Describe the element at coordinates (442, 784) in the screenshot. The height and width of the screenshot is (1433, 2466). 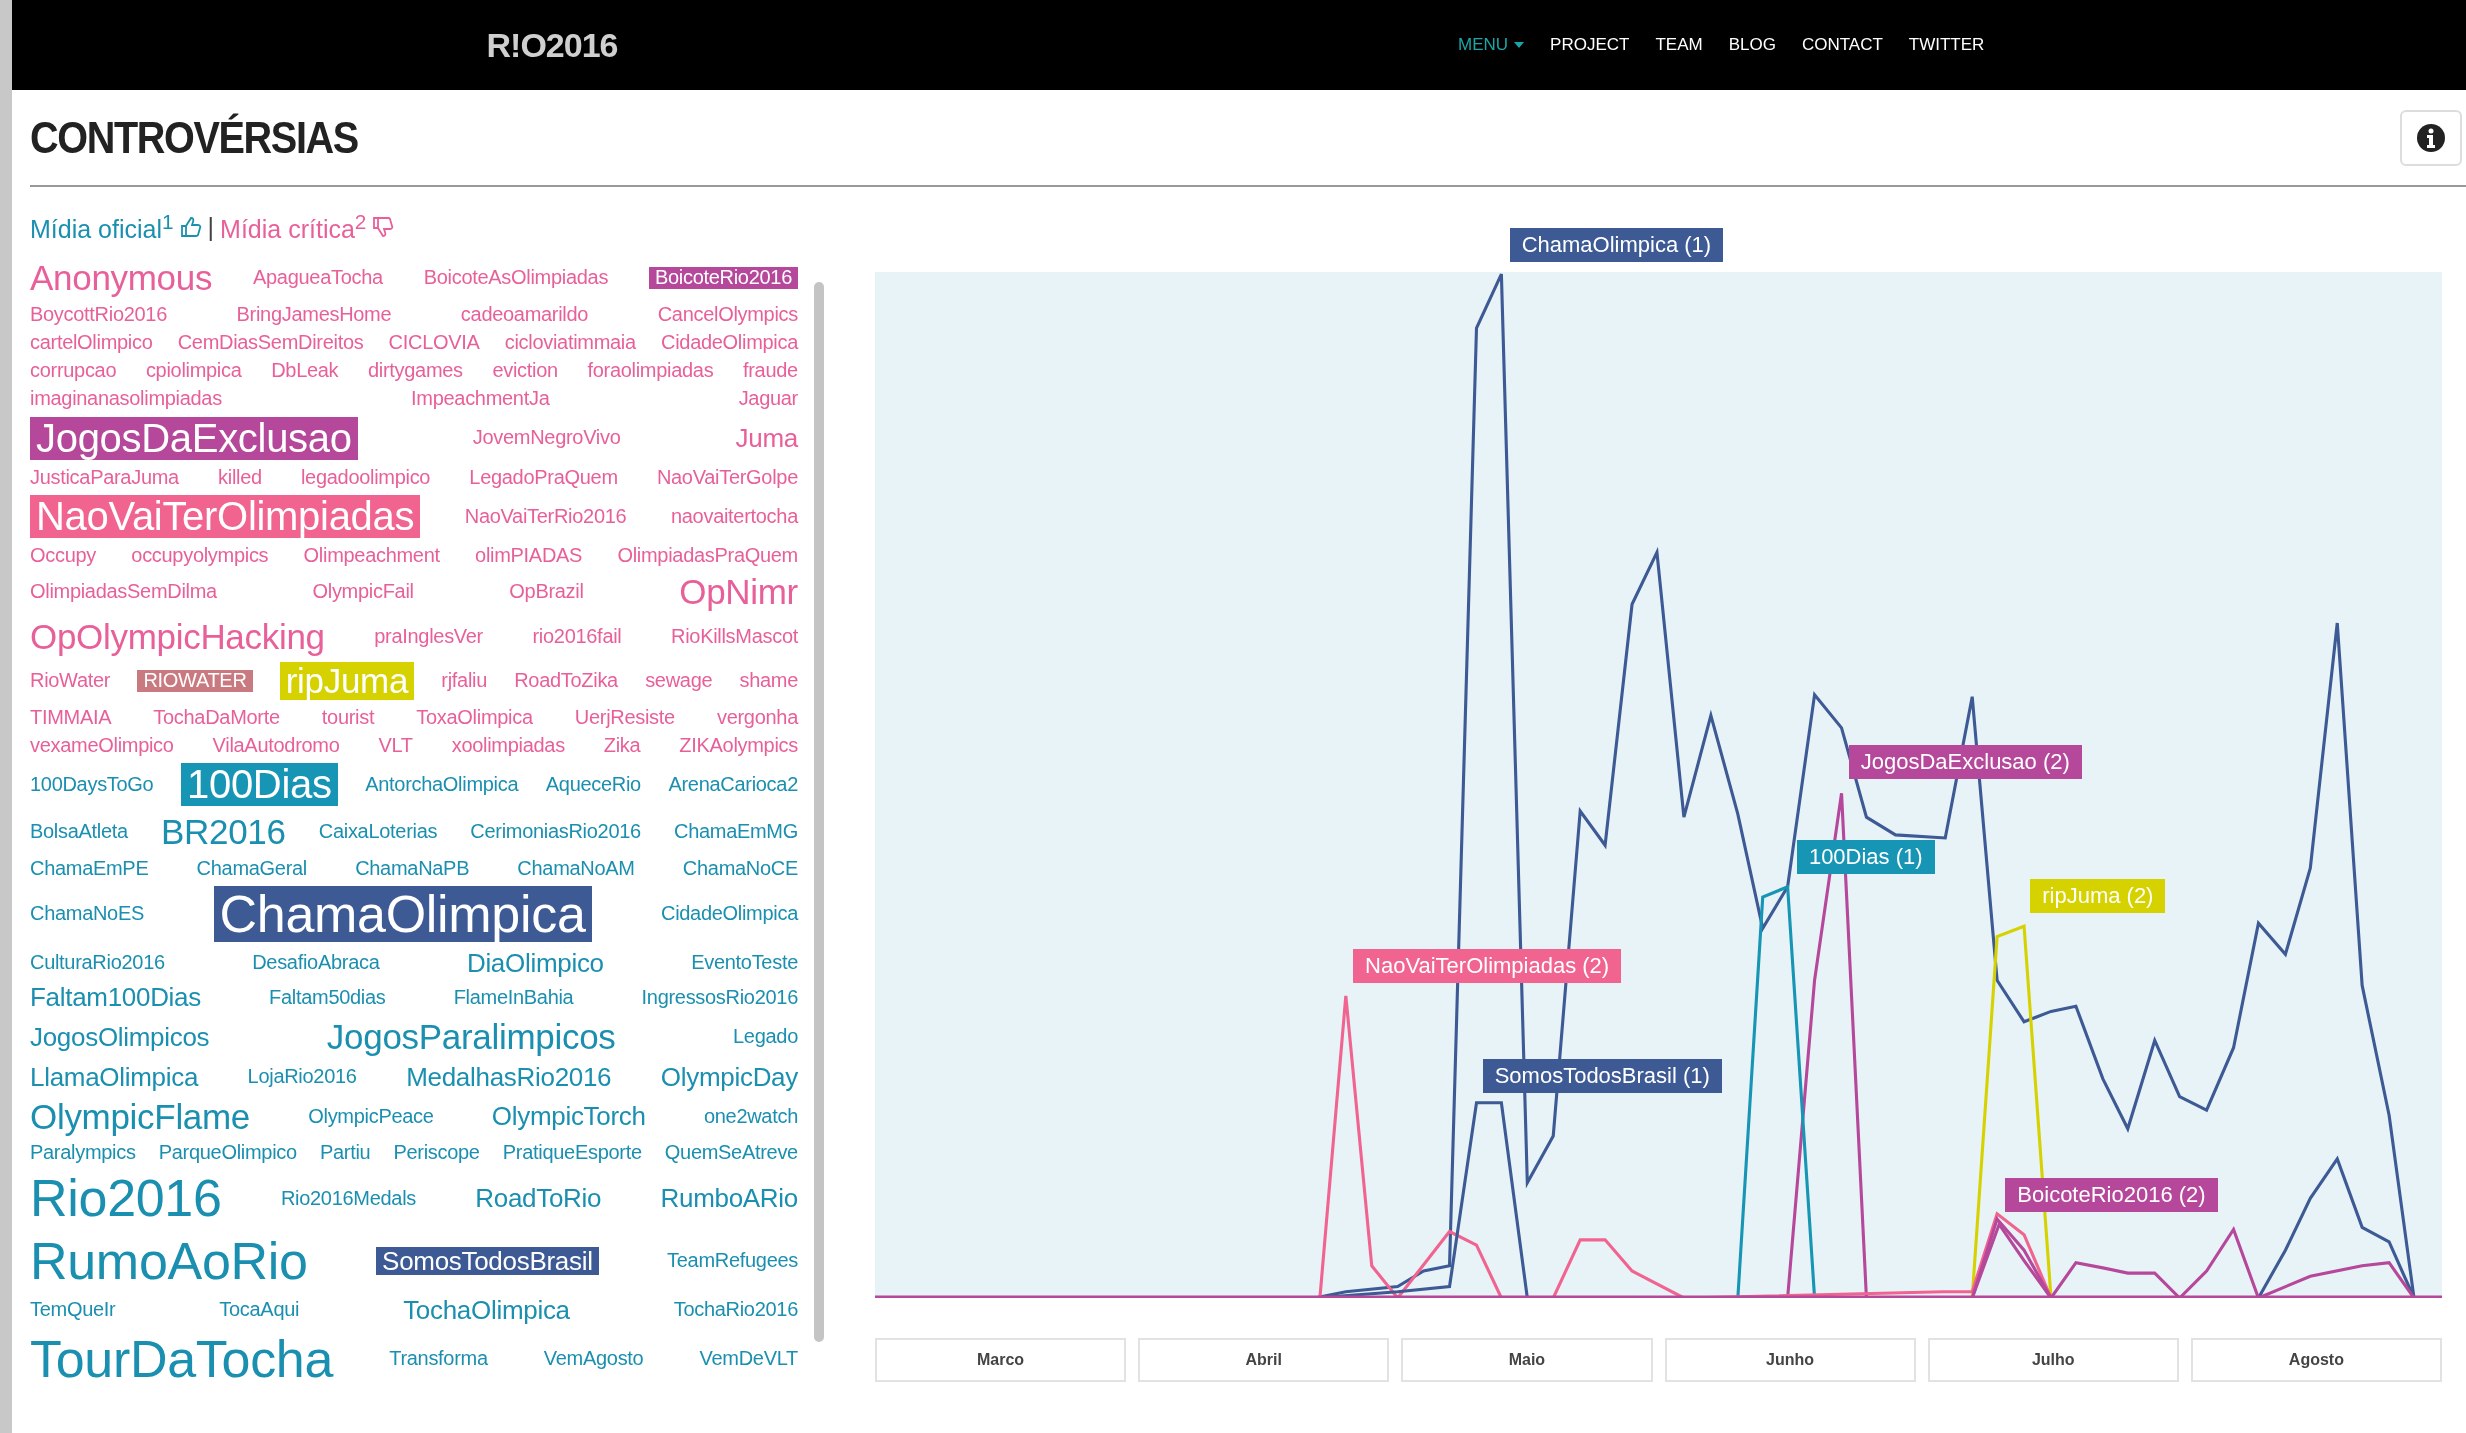
I see `hashtag: AntorchaOlimpica` at that location.